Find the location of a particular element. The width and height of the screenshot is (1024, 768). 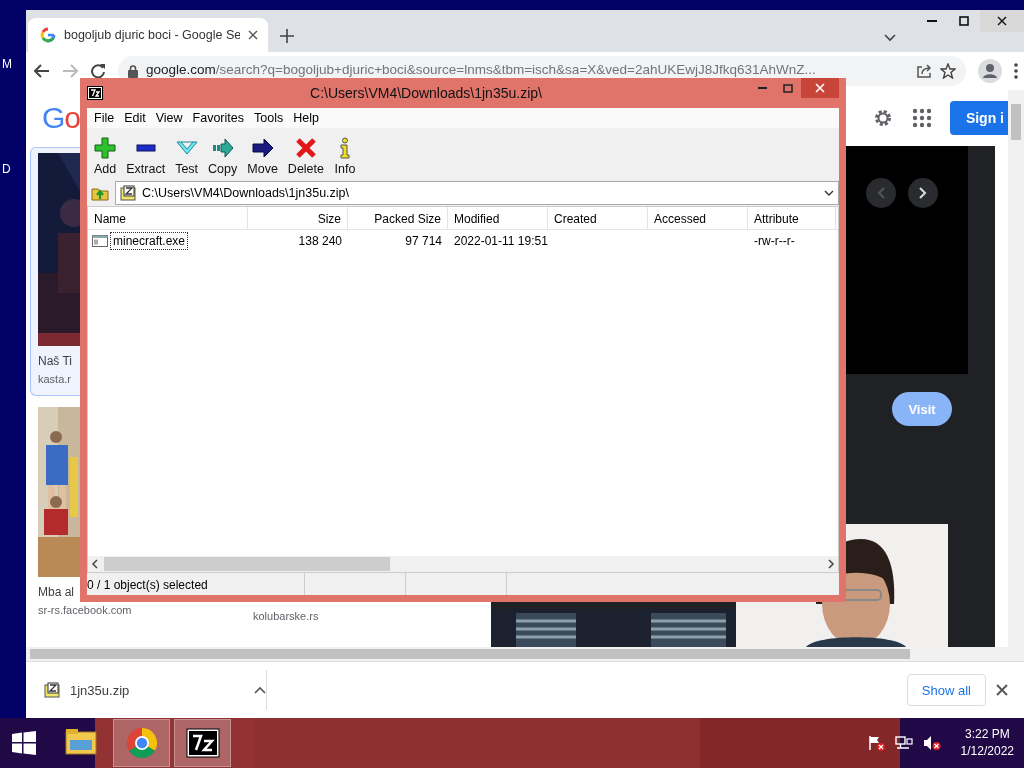

column-header: Size is located at coordinates (298, 218).